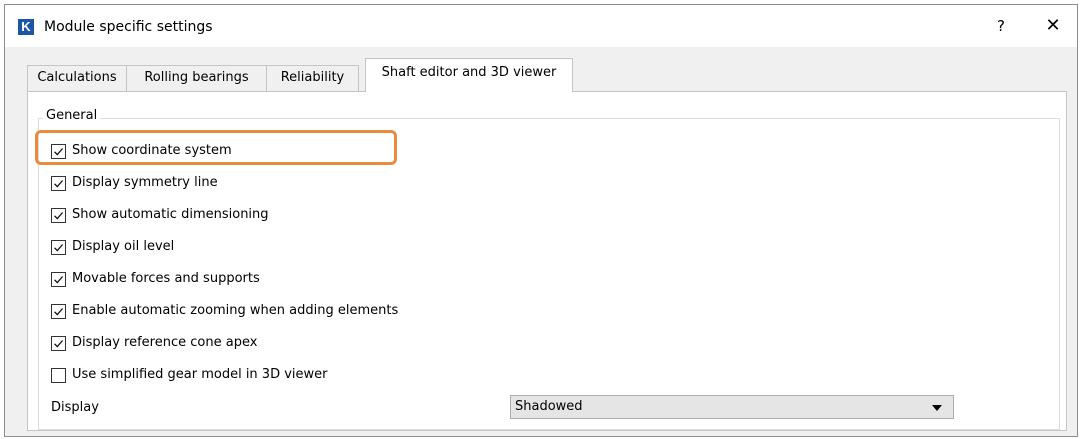  Describe the element at coordinates (165, 342) in the screenshot. I see `checkbox-label: Display reference cone apex` at that location.